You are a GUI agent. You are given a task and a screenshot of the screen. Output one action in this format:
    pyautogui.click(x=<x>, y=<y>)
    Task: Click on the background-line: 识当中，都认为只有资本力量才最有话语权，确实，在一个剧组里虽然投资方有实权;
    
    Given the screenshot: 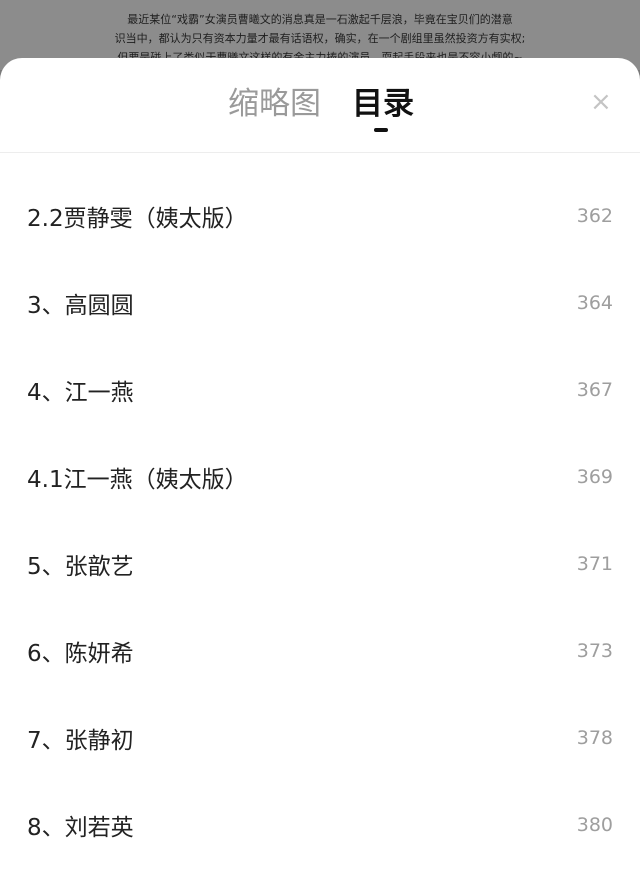 What is the action you would take?
    pyautogui.click(x=320, y=38)
    